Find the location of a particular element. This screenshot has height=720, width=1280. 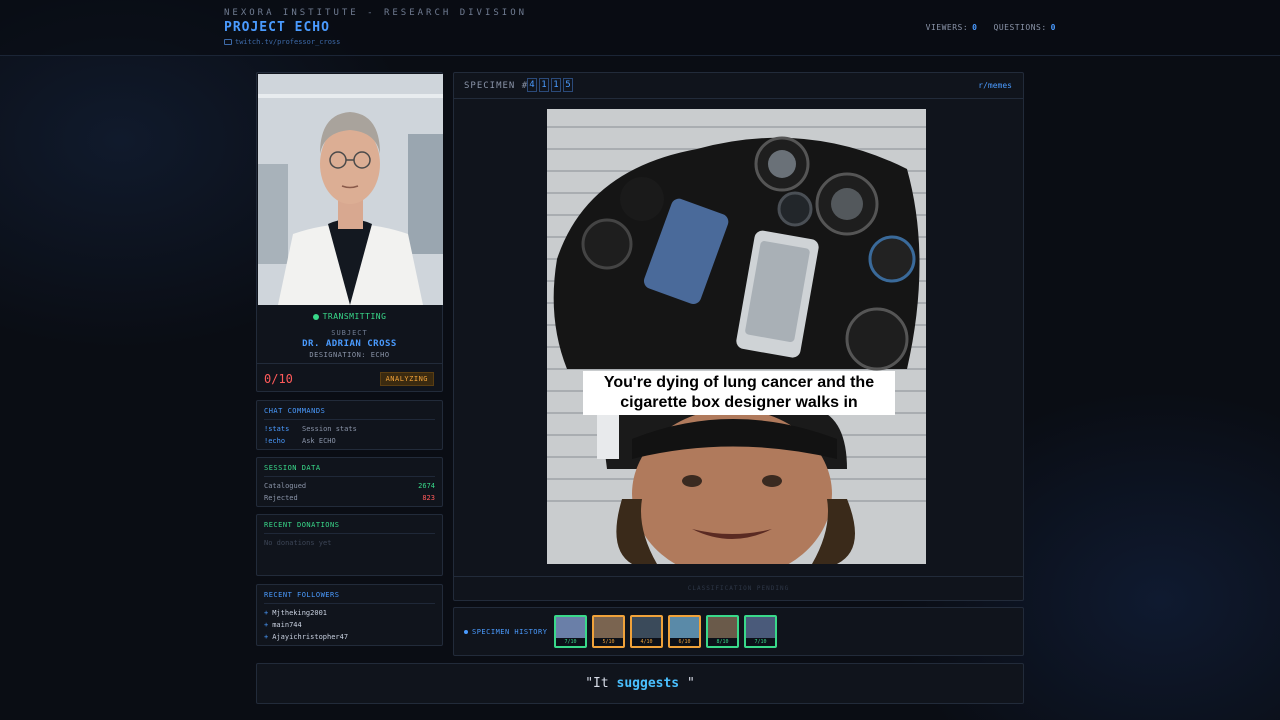

history-thumbnail: 5/10 is located at coordinates (608, 631).